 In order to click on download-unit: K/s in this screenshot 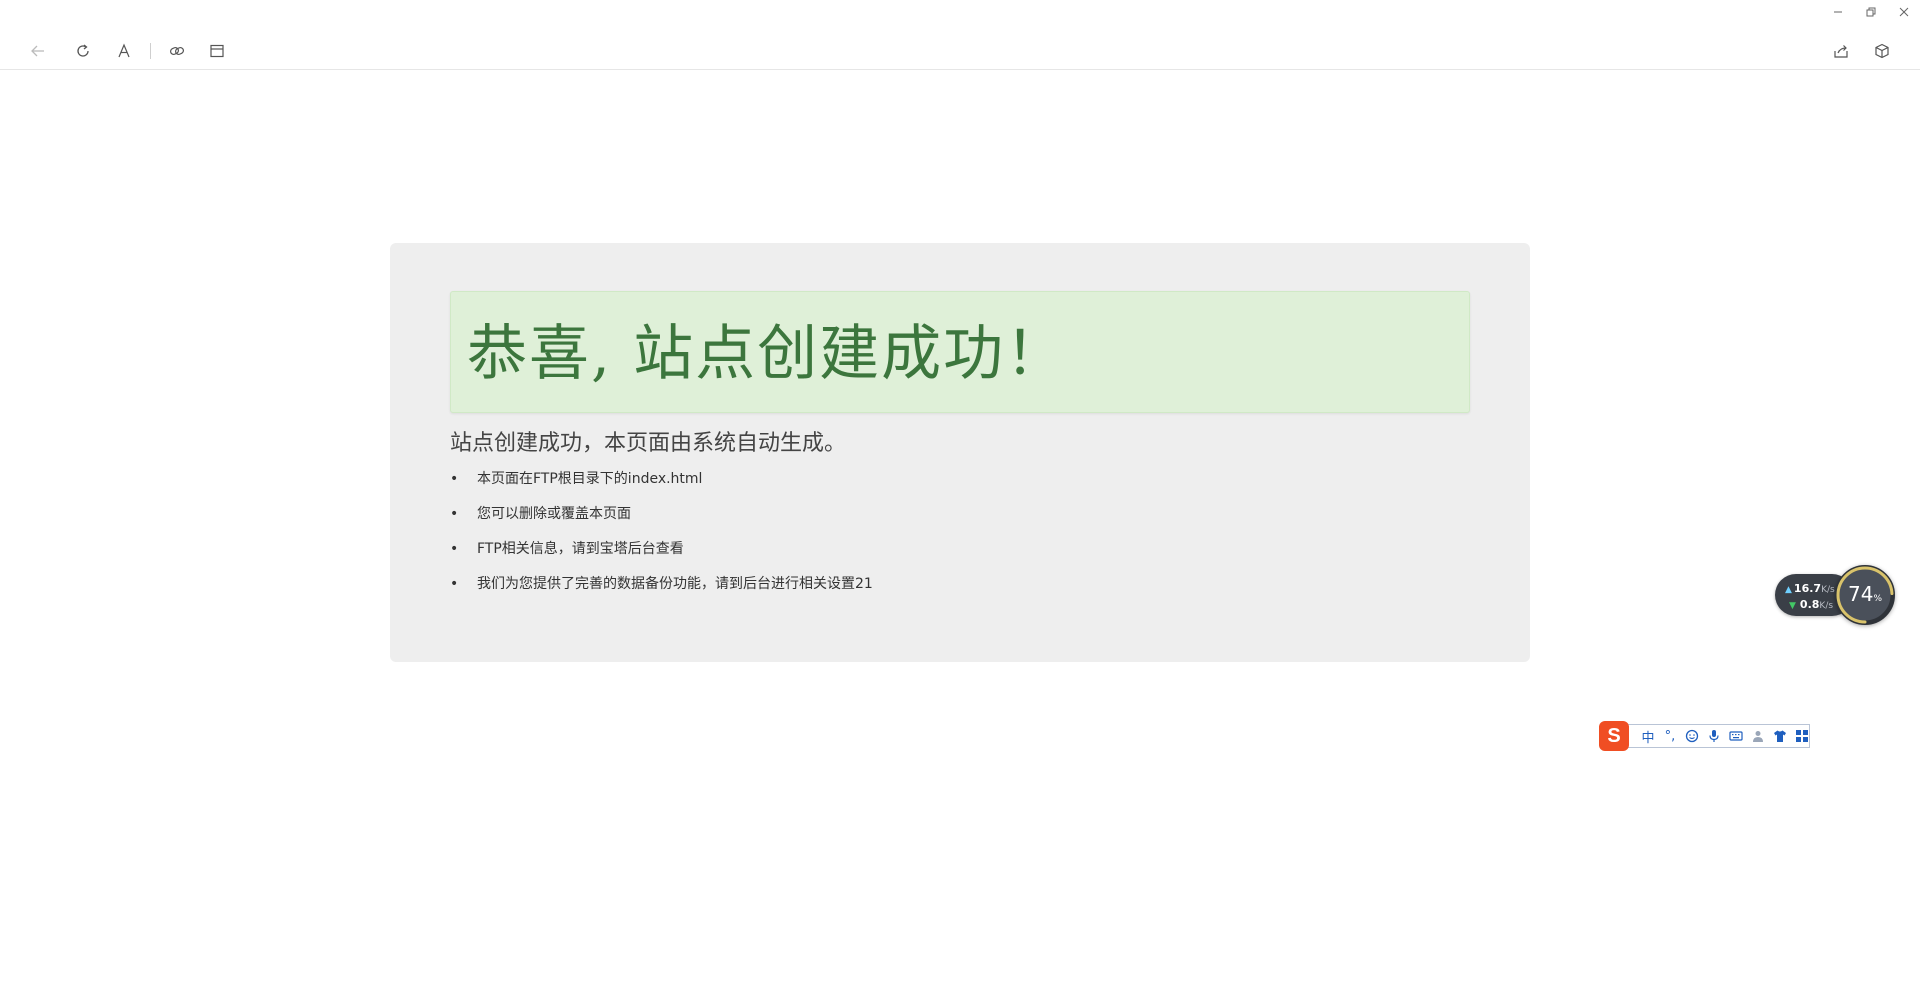, I will do `click(1826, 606)`.